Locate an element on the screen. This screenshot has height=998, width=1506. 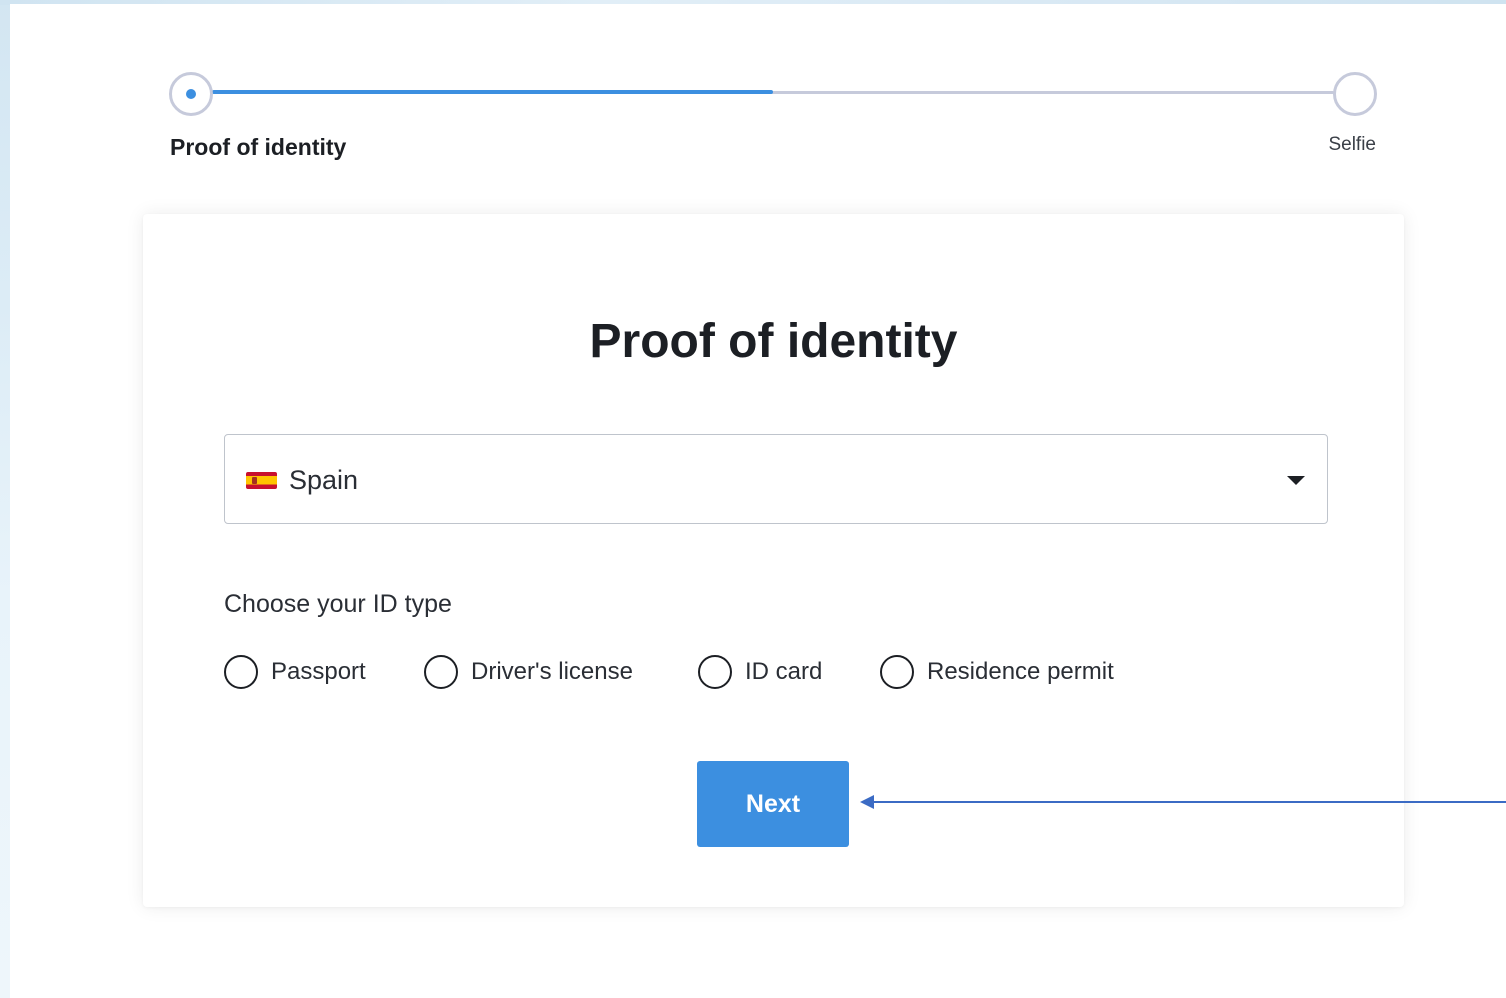
step-indicator-selfie is located at coordinates (1355, 94).